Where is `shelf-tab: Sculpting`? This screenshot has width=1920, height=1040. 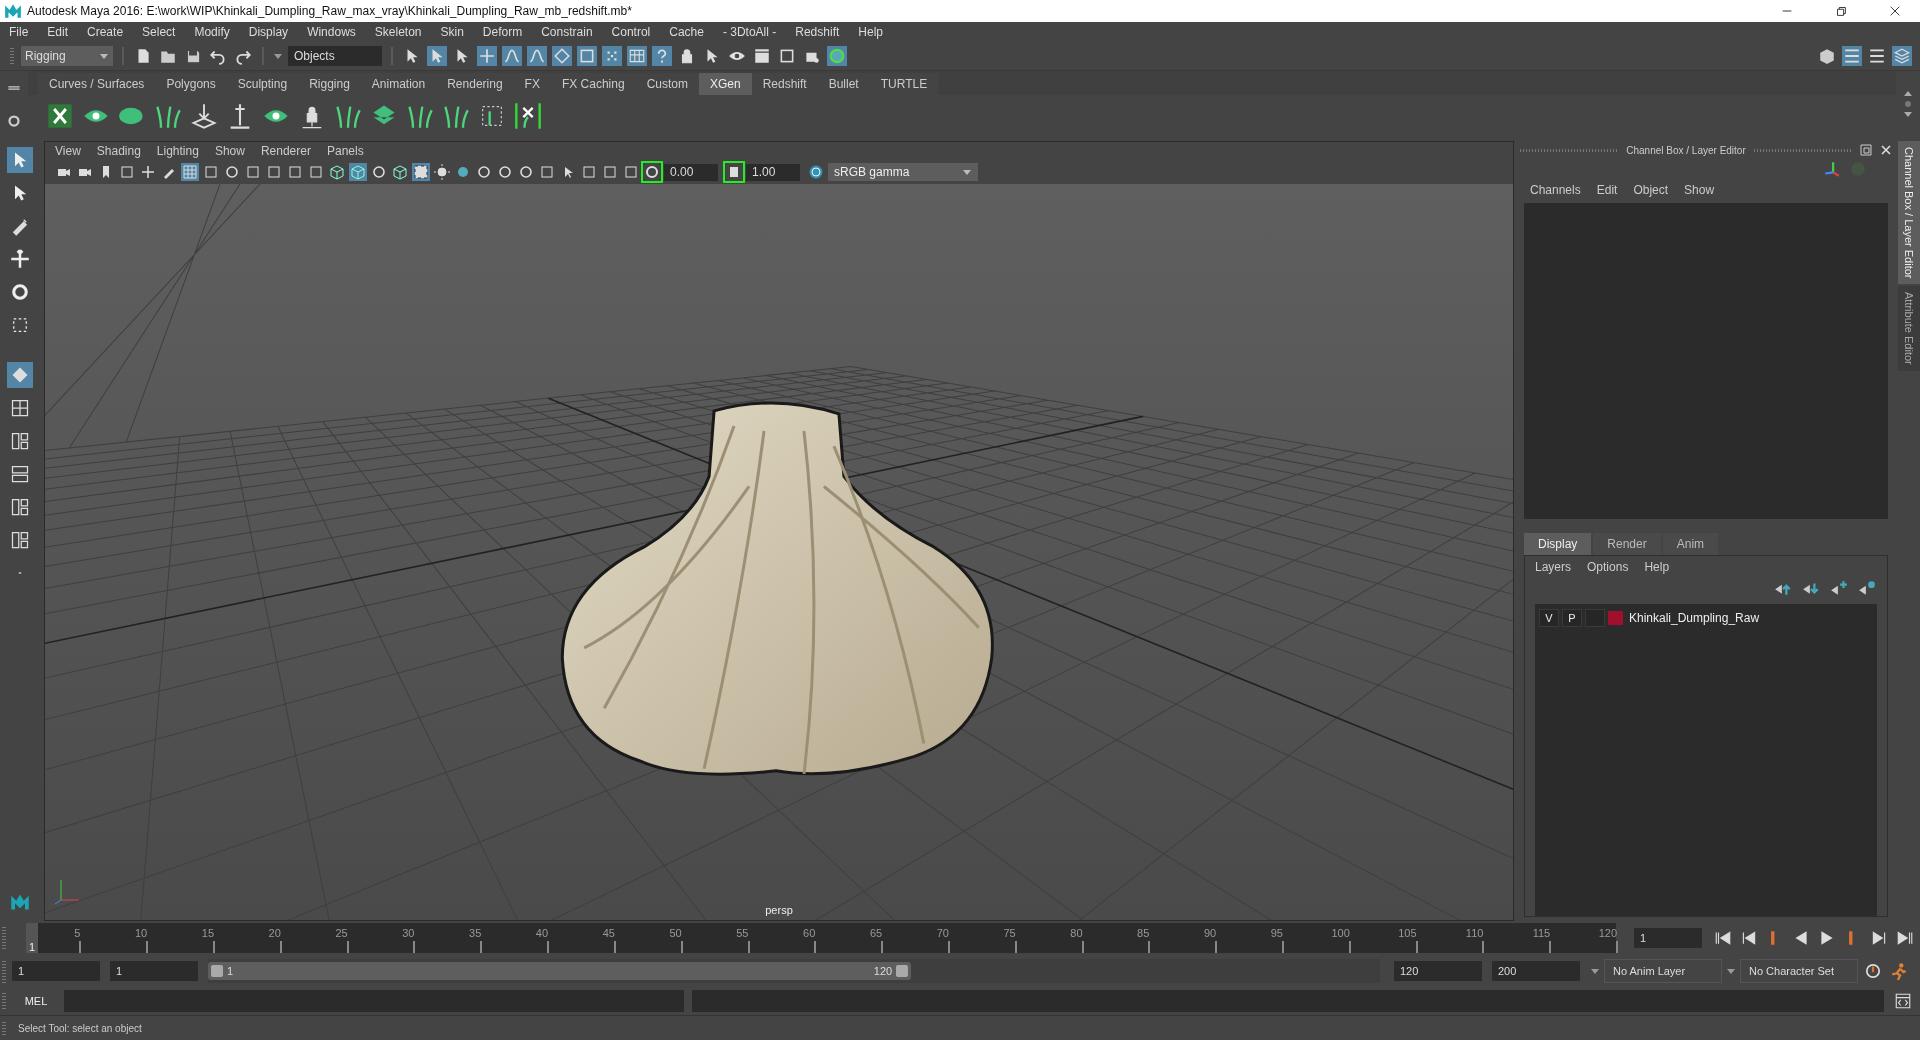 shelf-tab: Sculpting is located at coordinates (262, 84).